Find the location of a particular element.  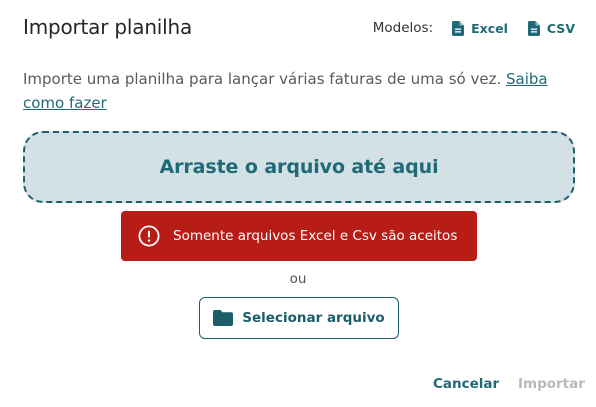

error-alert: Somente arquivos Excel e Csv são aceitos is located at coordinates (299, 236).